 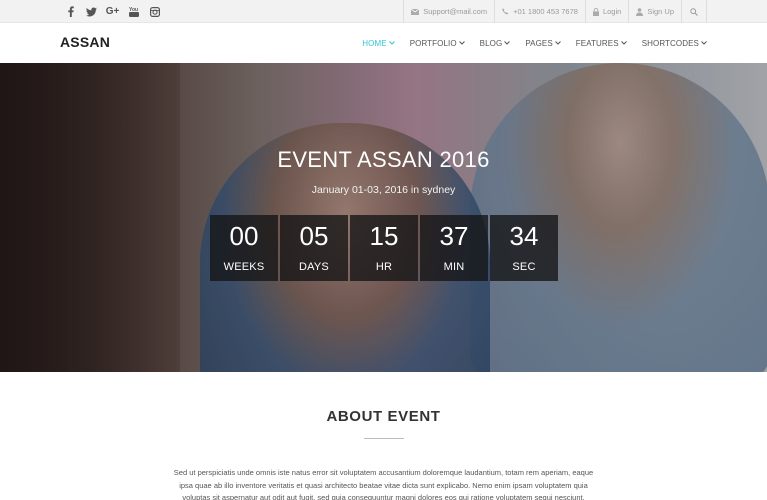 I want to click on nav-portfolio: PORTFOLIO, so click(x=437, y=43).